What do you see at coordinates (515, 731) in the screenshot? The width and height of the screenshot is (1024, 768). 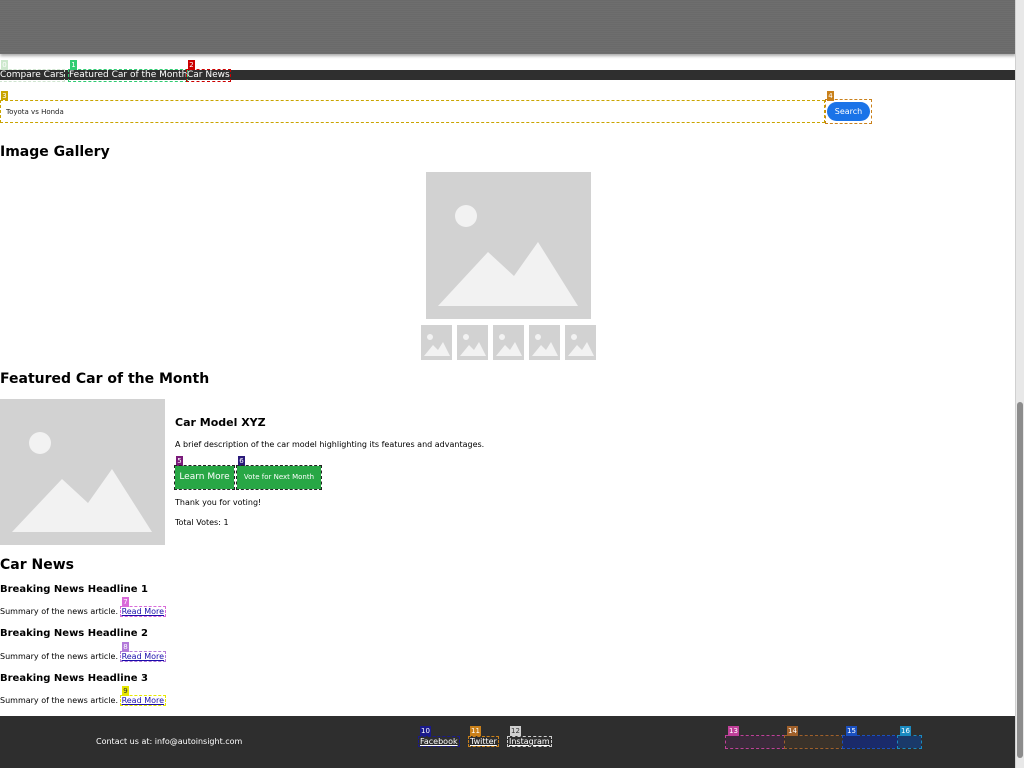 I see `element-tag: 12` at bounding box center [515, 731].